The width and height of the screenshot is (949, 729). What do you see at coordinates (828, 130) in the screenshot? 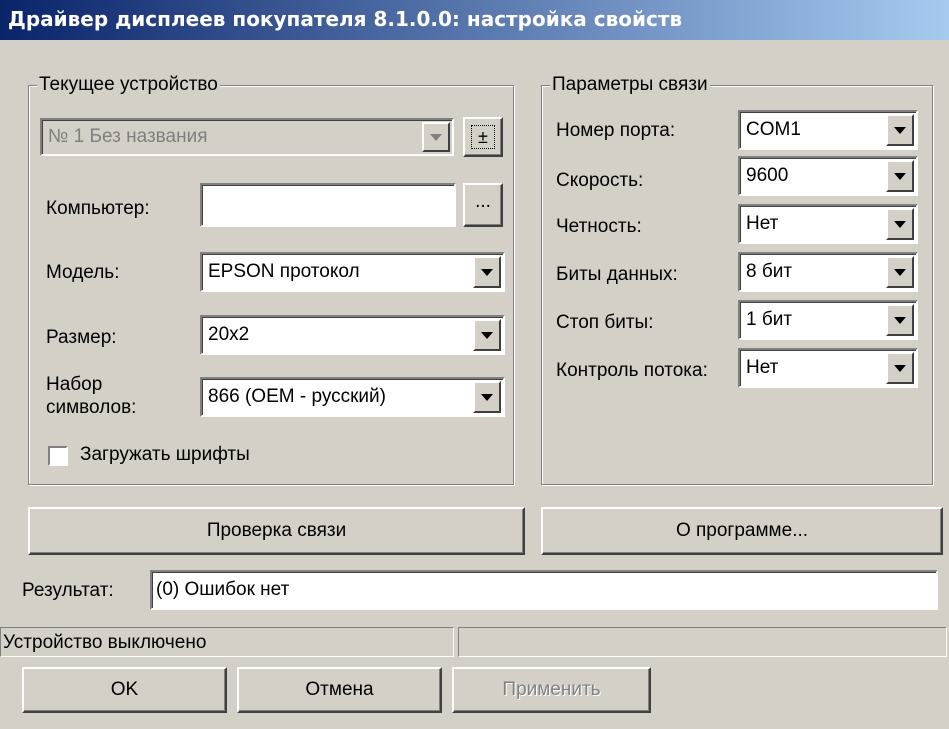
I see `port-select: COM1` at bounding box center [828, 130].